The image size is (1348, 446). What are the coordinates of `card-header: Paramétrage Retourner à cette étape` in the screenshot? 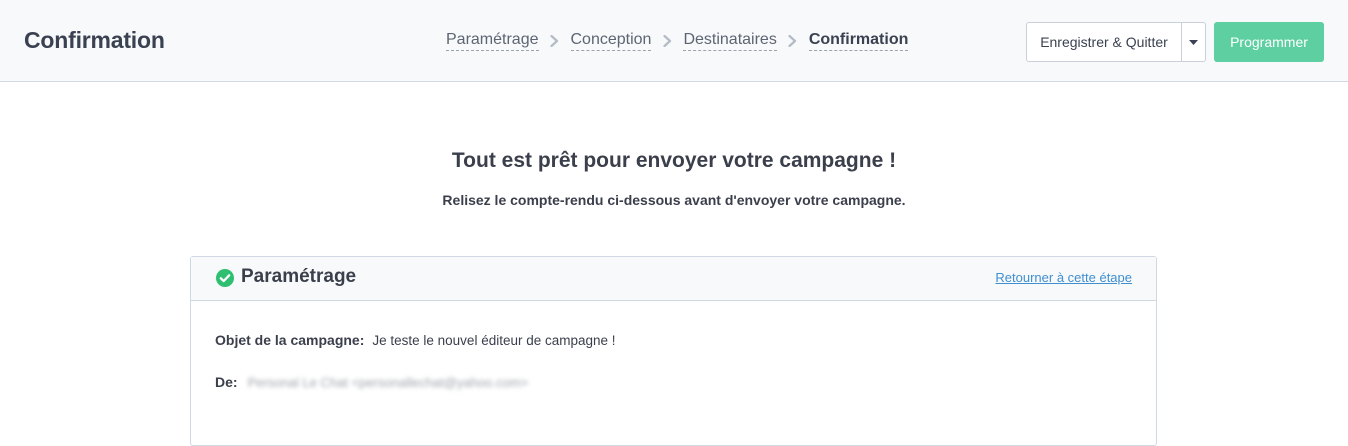 It's located at (673, 279).